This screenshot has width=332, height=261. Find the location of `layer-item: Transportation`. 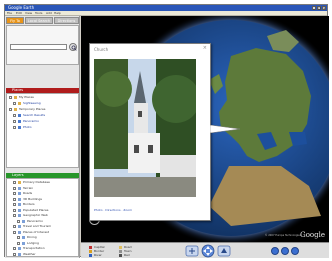

layer-item: Transportation is located at coordinates (42, 248).